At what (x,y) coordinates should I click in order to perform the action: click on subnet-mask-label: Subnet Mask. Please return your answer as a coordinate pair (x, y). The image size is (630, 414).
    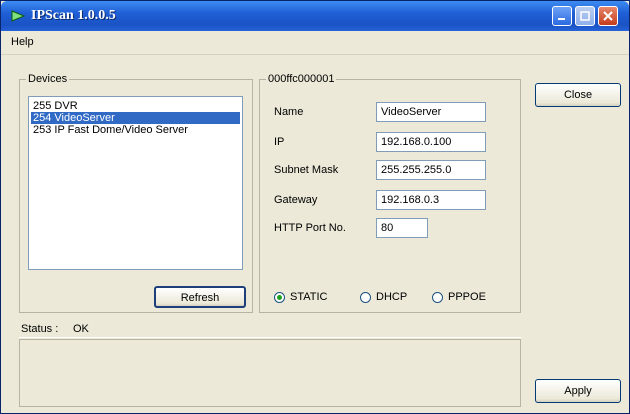
    Looking at the image, I should click on (306, 170).